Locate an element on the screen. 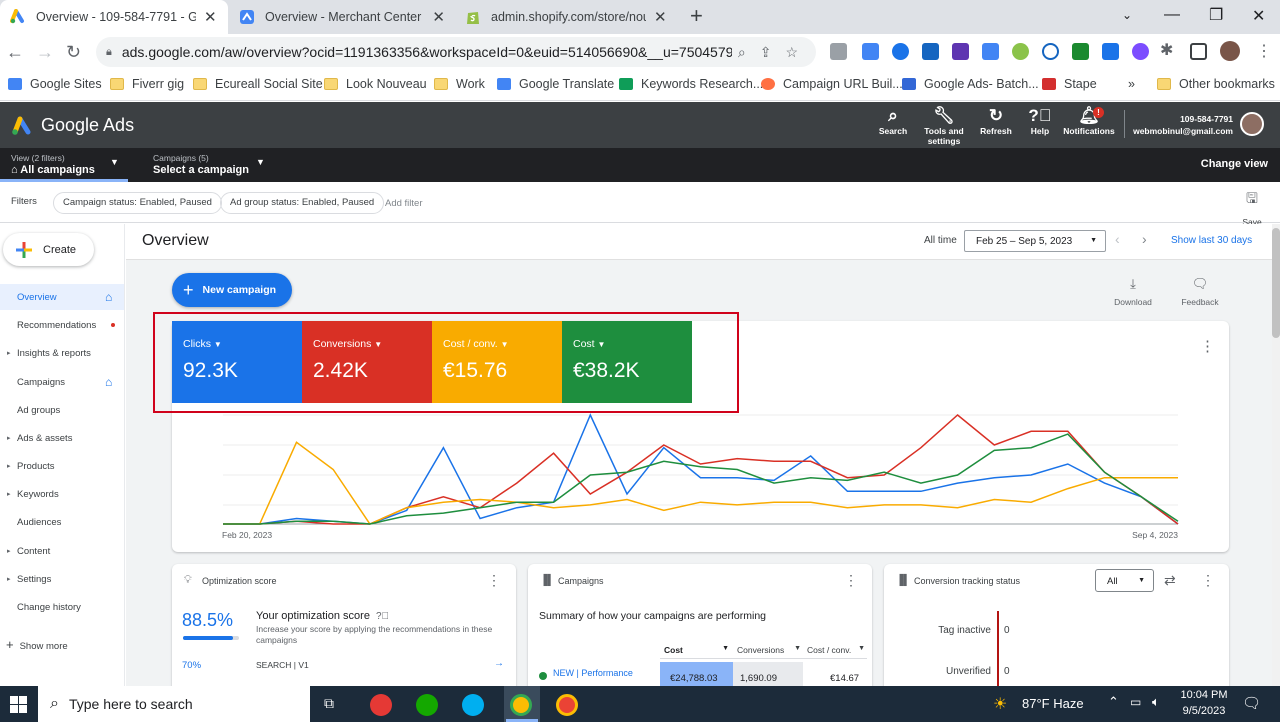  header-notifications-button: 🔔︎ Notifications ! is located at coordinates (1089, 122).